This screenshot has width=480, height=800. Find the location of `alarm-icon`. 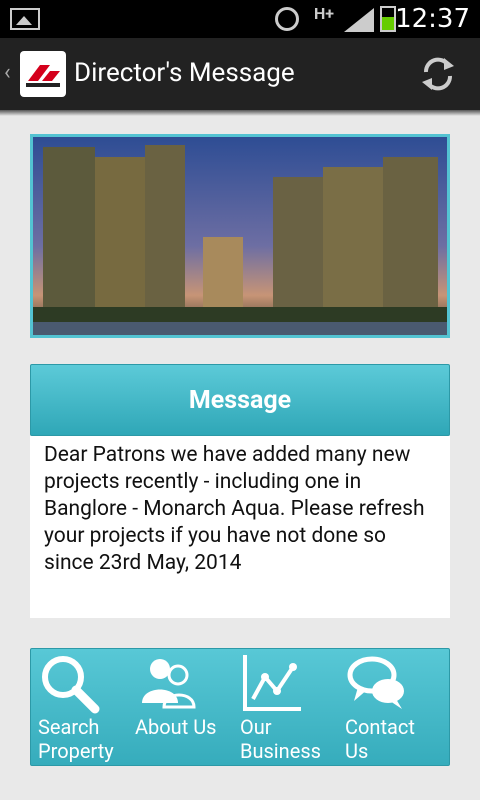

alarm-icon is located at coordinates (287, 19).